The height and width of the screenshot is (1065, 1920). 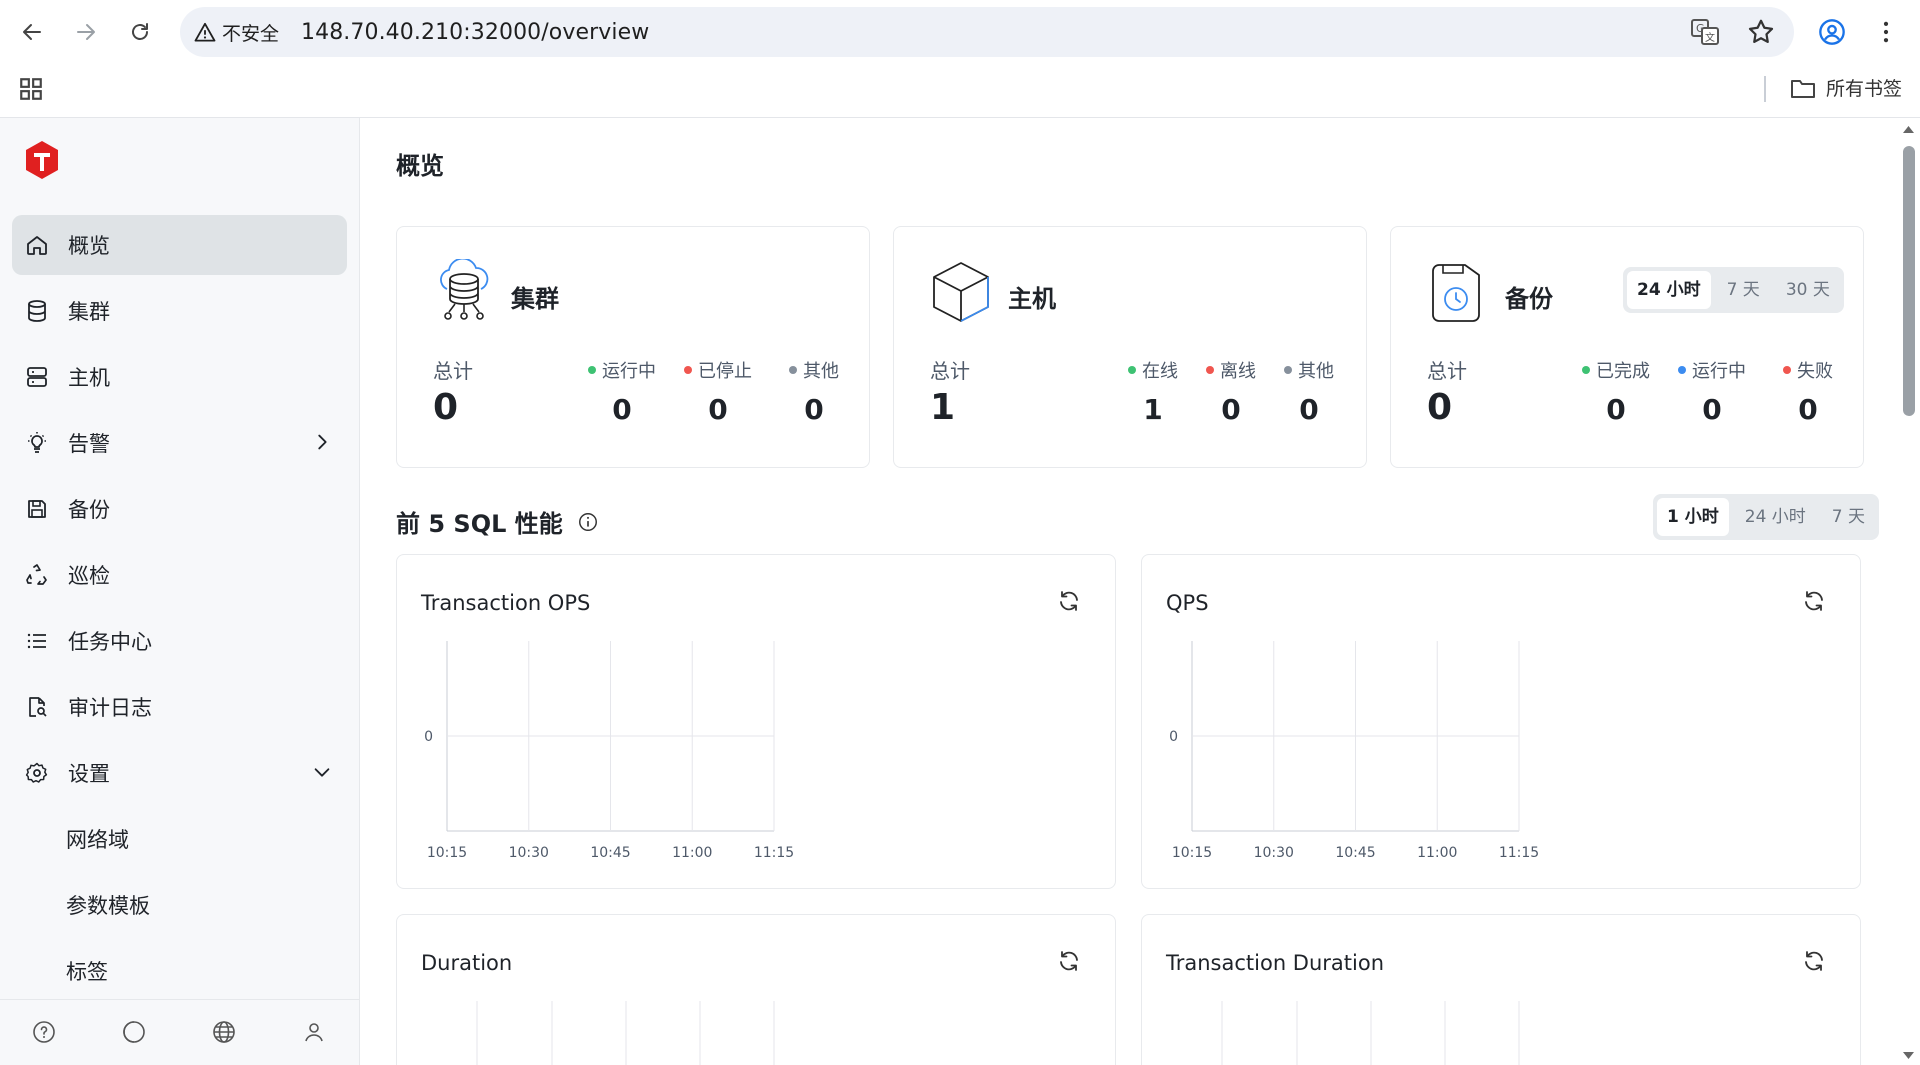 I want to click on all-bookmarks-folder: 所有书签, so click(x=1846, y=87).